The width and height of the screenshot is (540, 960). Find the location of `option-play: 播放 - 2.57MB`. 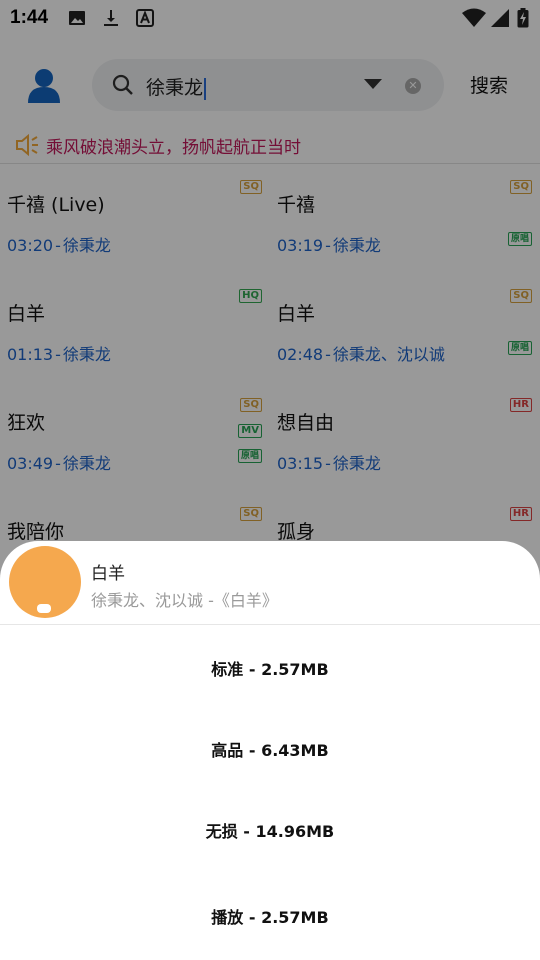

option-play: 播放 - 2.57MB is located at coordinates (270, 916).